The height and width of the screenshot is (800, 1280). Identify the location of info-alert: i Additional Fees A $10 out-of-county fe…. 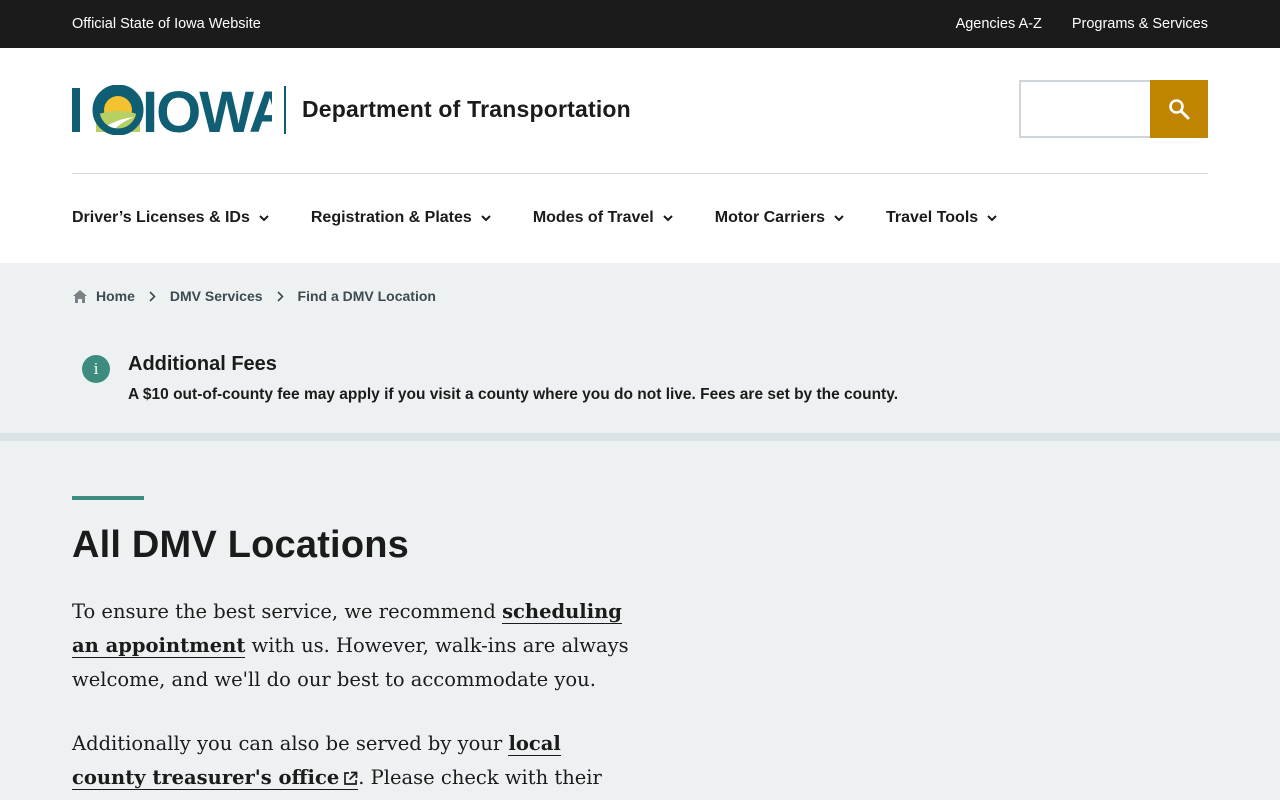
(640, 385).